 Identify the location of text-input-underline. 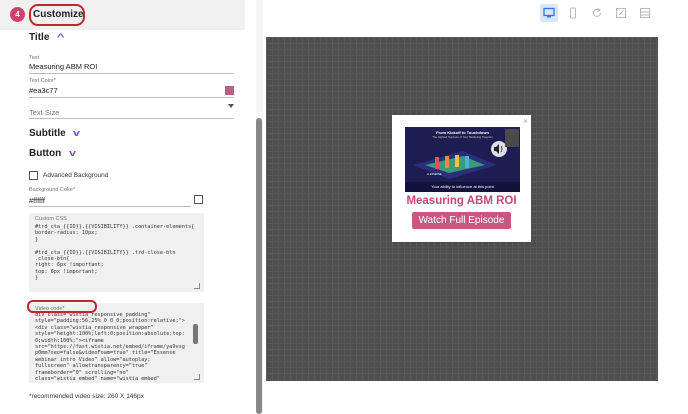
(131, 73).